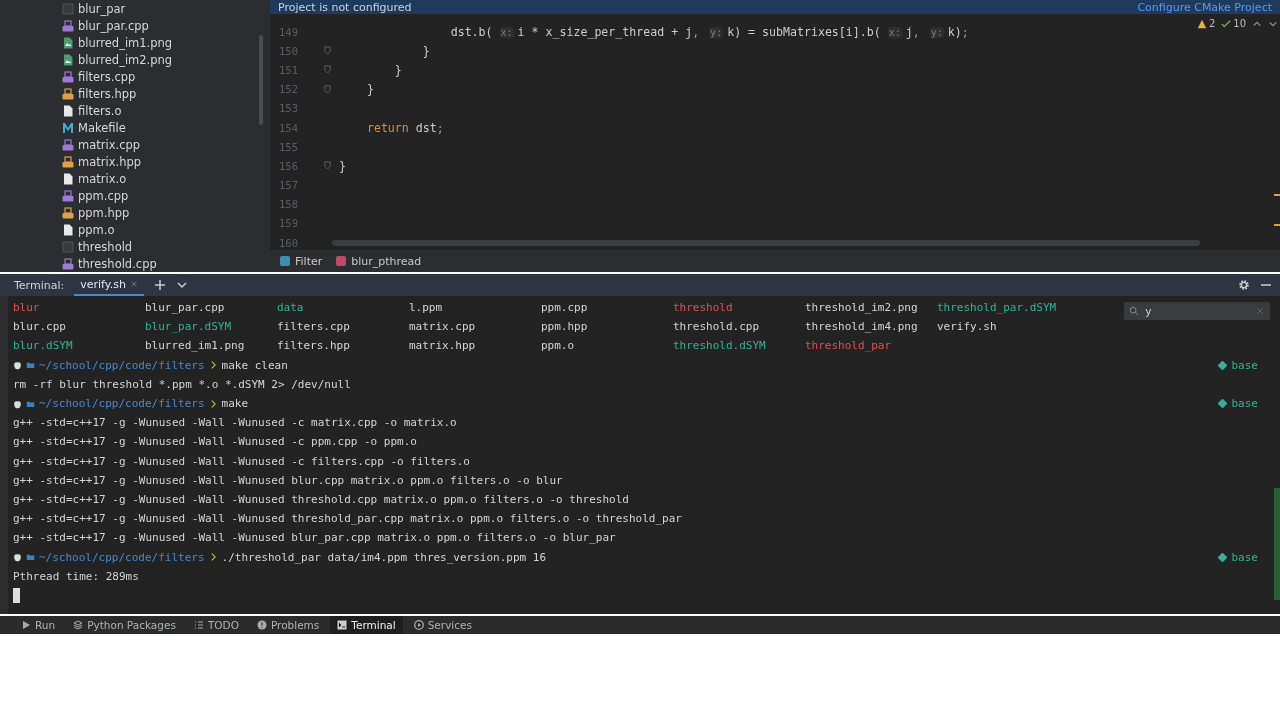  What do you see at coordinates (94, 178) in the screenshot?
I see `file-tree-item: matrix.o` at bounding box center [94, 178].